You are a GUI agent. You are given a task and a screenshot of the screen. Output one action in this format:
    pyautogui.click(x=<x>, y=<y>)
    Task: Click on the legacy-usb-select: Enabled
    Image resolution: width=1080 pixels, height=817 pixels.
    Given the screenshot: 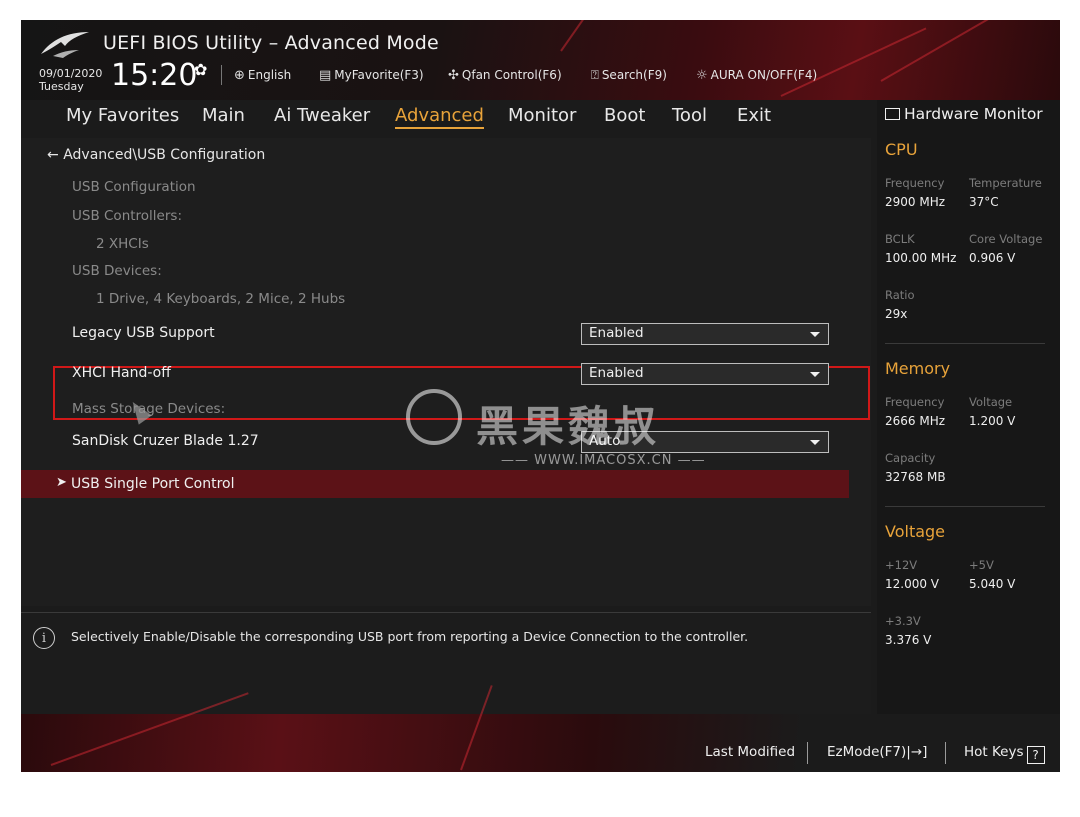 What is the action you would take?
    pyautogui.click(x=705, y=334)
    